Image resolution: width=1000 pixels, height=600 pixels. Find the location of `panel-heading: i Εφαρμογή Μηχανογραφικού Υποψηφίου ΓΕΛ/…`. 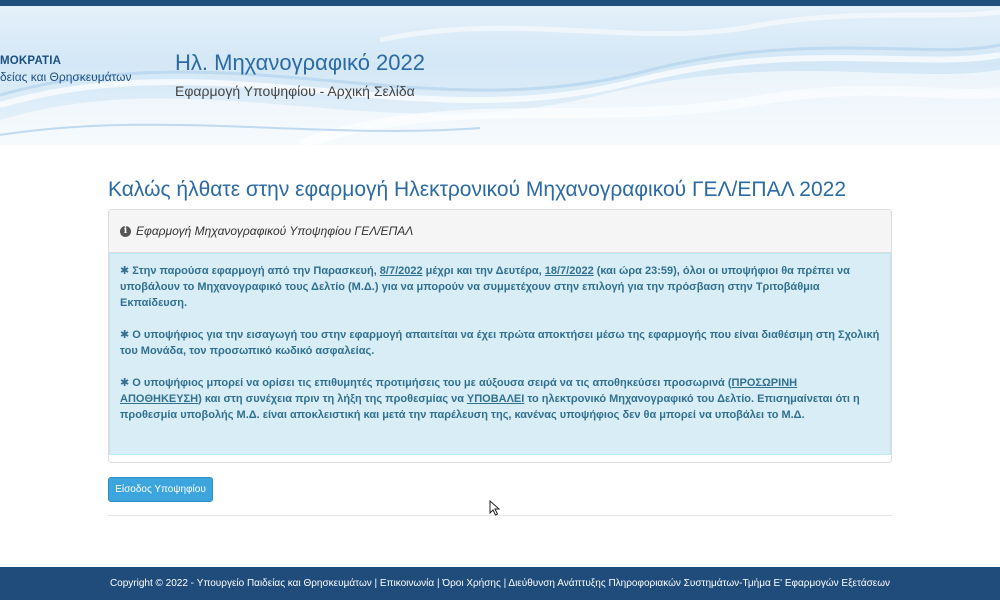

panel-heading: i Εφαρμογή Μηχανογραφικού Υποψηφίου ΓΕΛ/… is located at coordinates (500, 231).